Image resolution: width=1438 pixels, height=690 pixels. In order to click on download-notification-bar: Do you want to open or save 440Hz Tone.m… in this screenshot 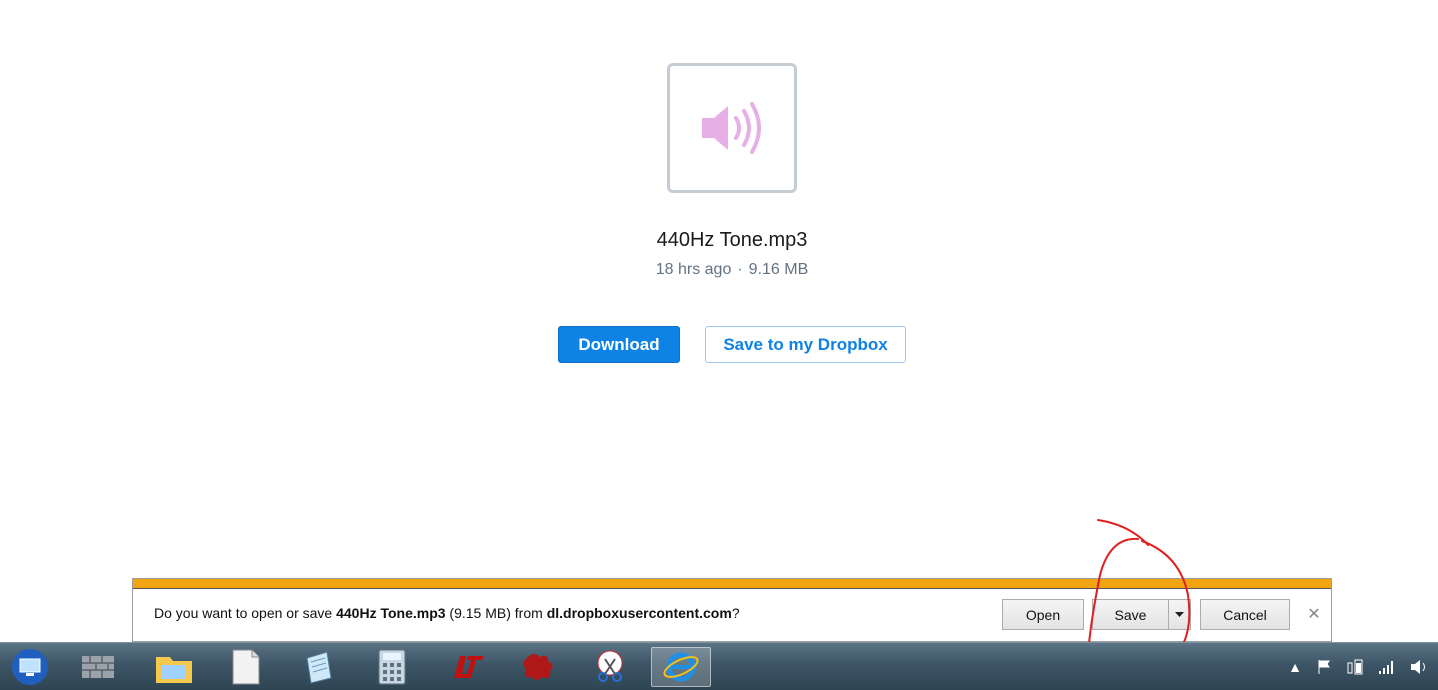, I will do `click(732, 610)`.